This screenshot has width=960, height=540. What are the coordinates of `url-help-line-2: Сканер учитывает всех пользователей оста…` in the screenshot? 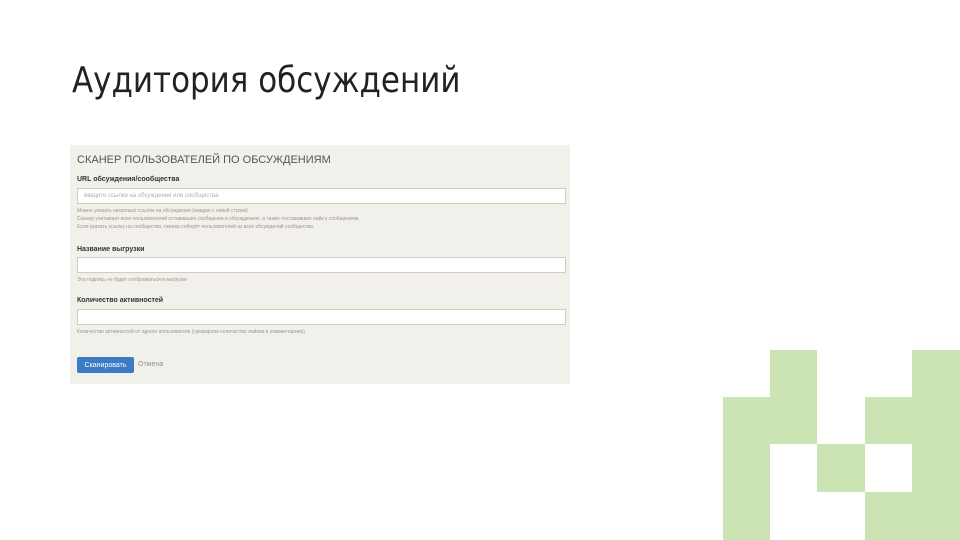 It's located at (218, 219).